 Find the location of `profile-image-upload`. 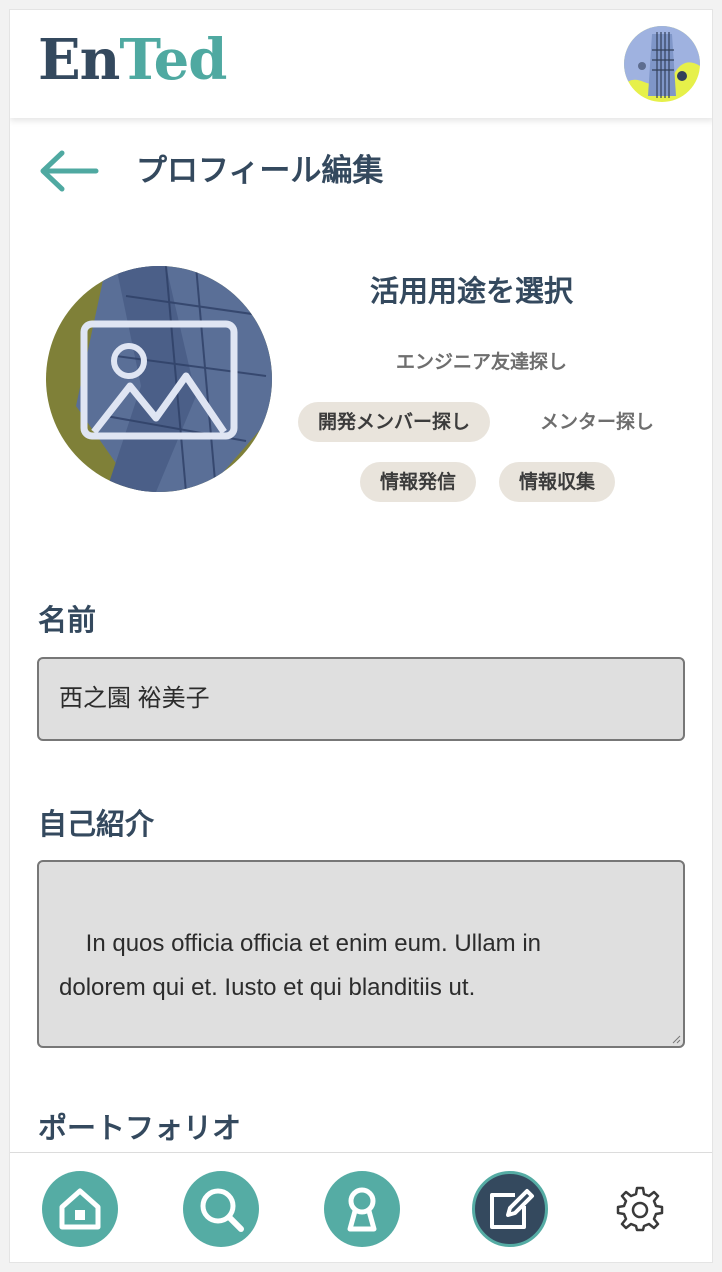

profile-image-upload is located at coordinates (159, 379).